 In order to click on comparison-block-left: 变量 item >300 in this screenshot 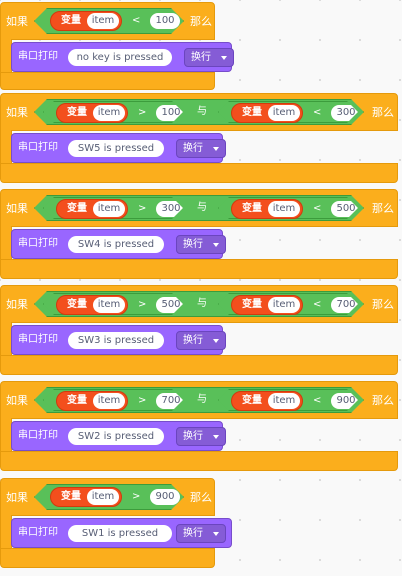, I will do `click(113, 208)`.